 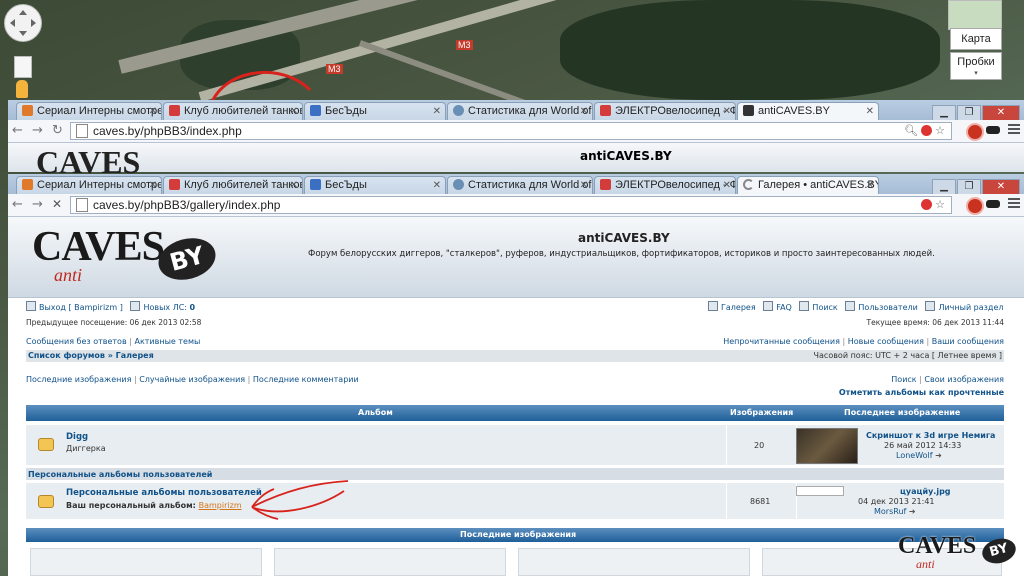 I want to click on front-tab: Клуб любителей танков ✕, so click(x=233, y=185).